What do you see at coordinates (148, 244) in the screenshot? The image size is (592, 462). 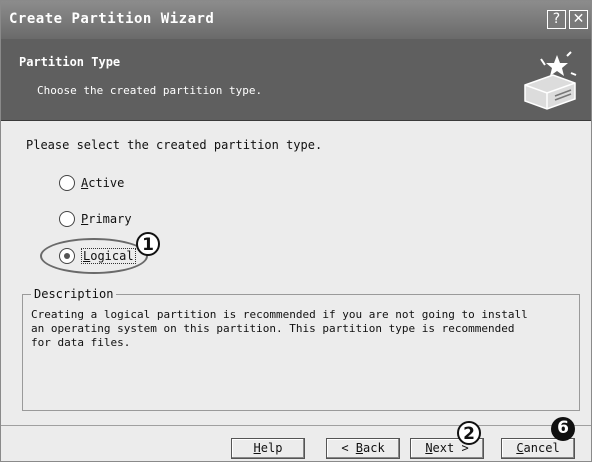 I see `callout-badge-1: 1` at bounding box center [148, 244].